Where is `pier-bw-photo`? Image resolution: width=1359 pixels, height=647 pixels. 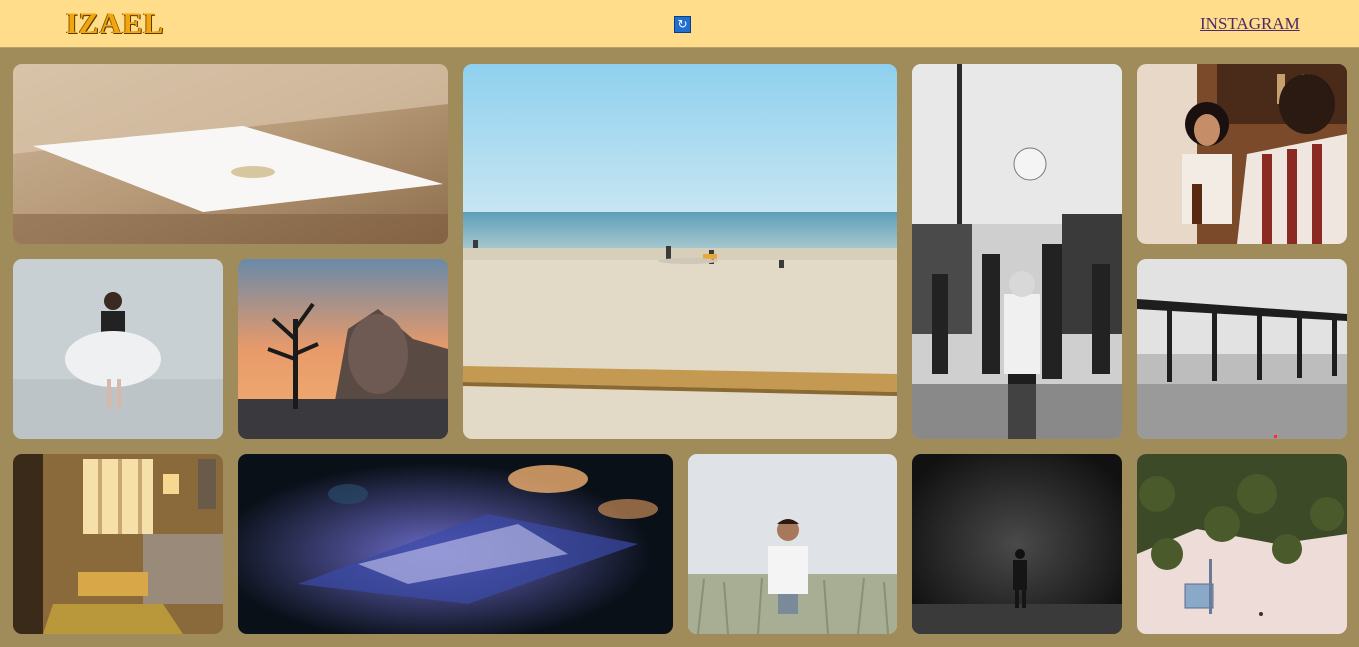 pier-bw-photo is located at coordinates (1242, 349).